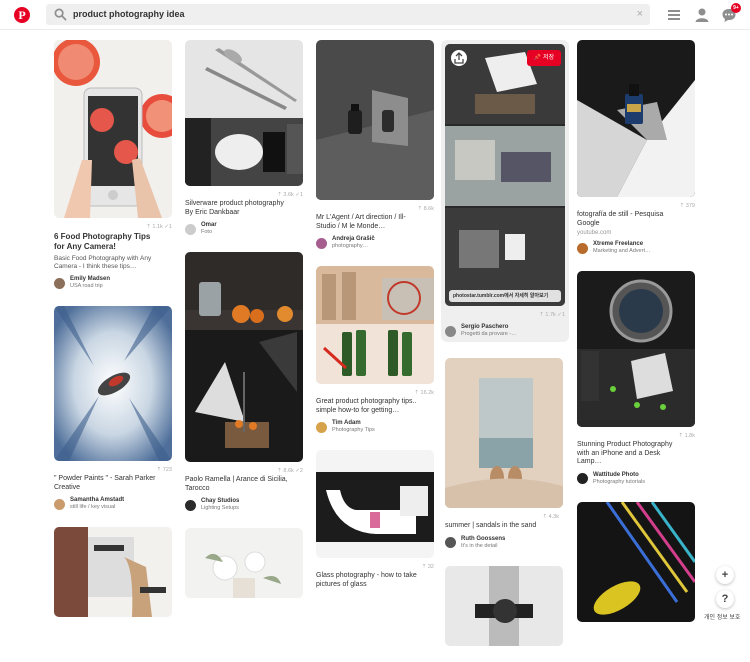 The height and width of the screenshot is (662, 750). What do you see at coordinates (505, 296) in the screenshot?
I see `source-link: photostar.tumblr.com에서 자세히 알아보기` at bounding box center [505, 296].